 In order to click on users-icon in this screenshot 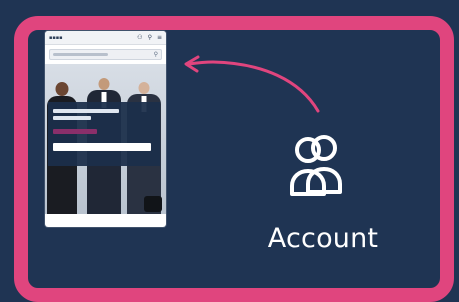, I will do `click(316, 165)`.